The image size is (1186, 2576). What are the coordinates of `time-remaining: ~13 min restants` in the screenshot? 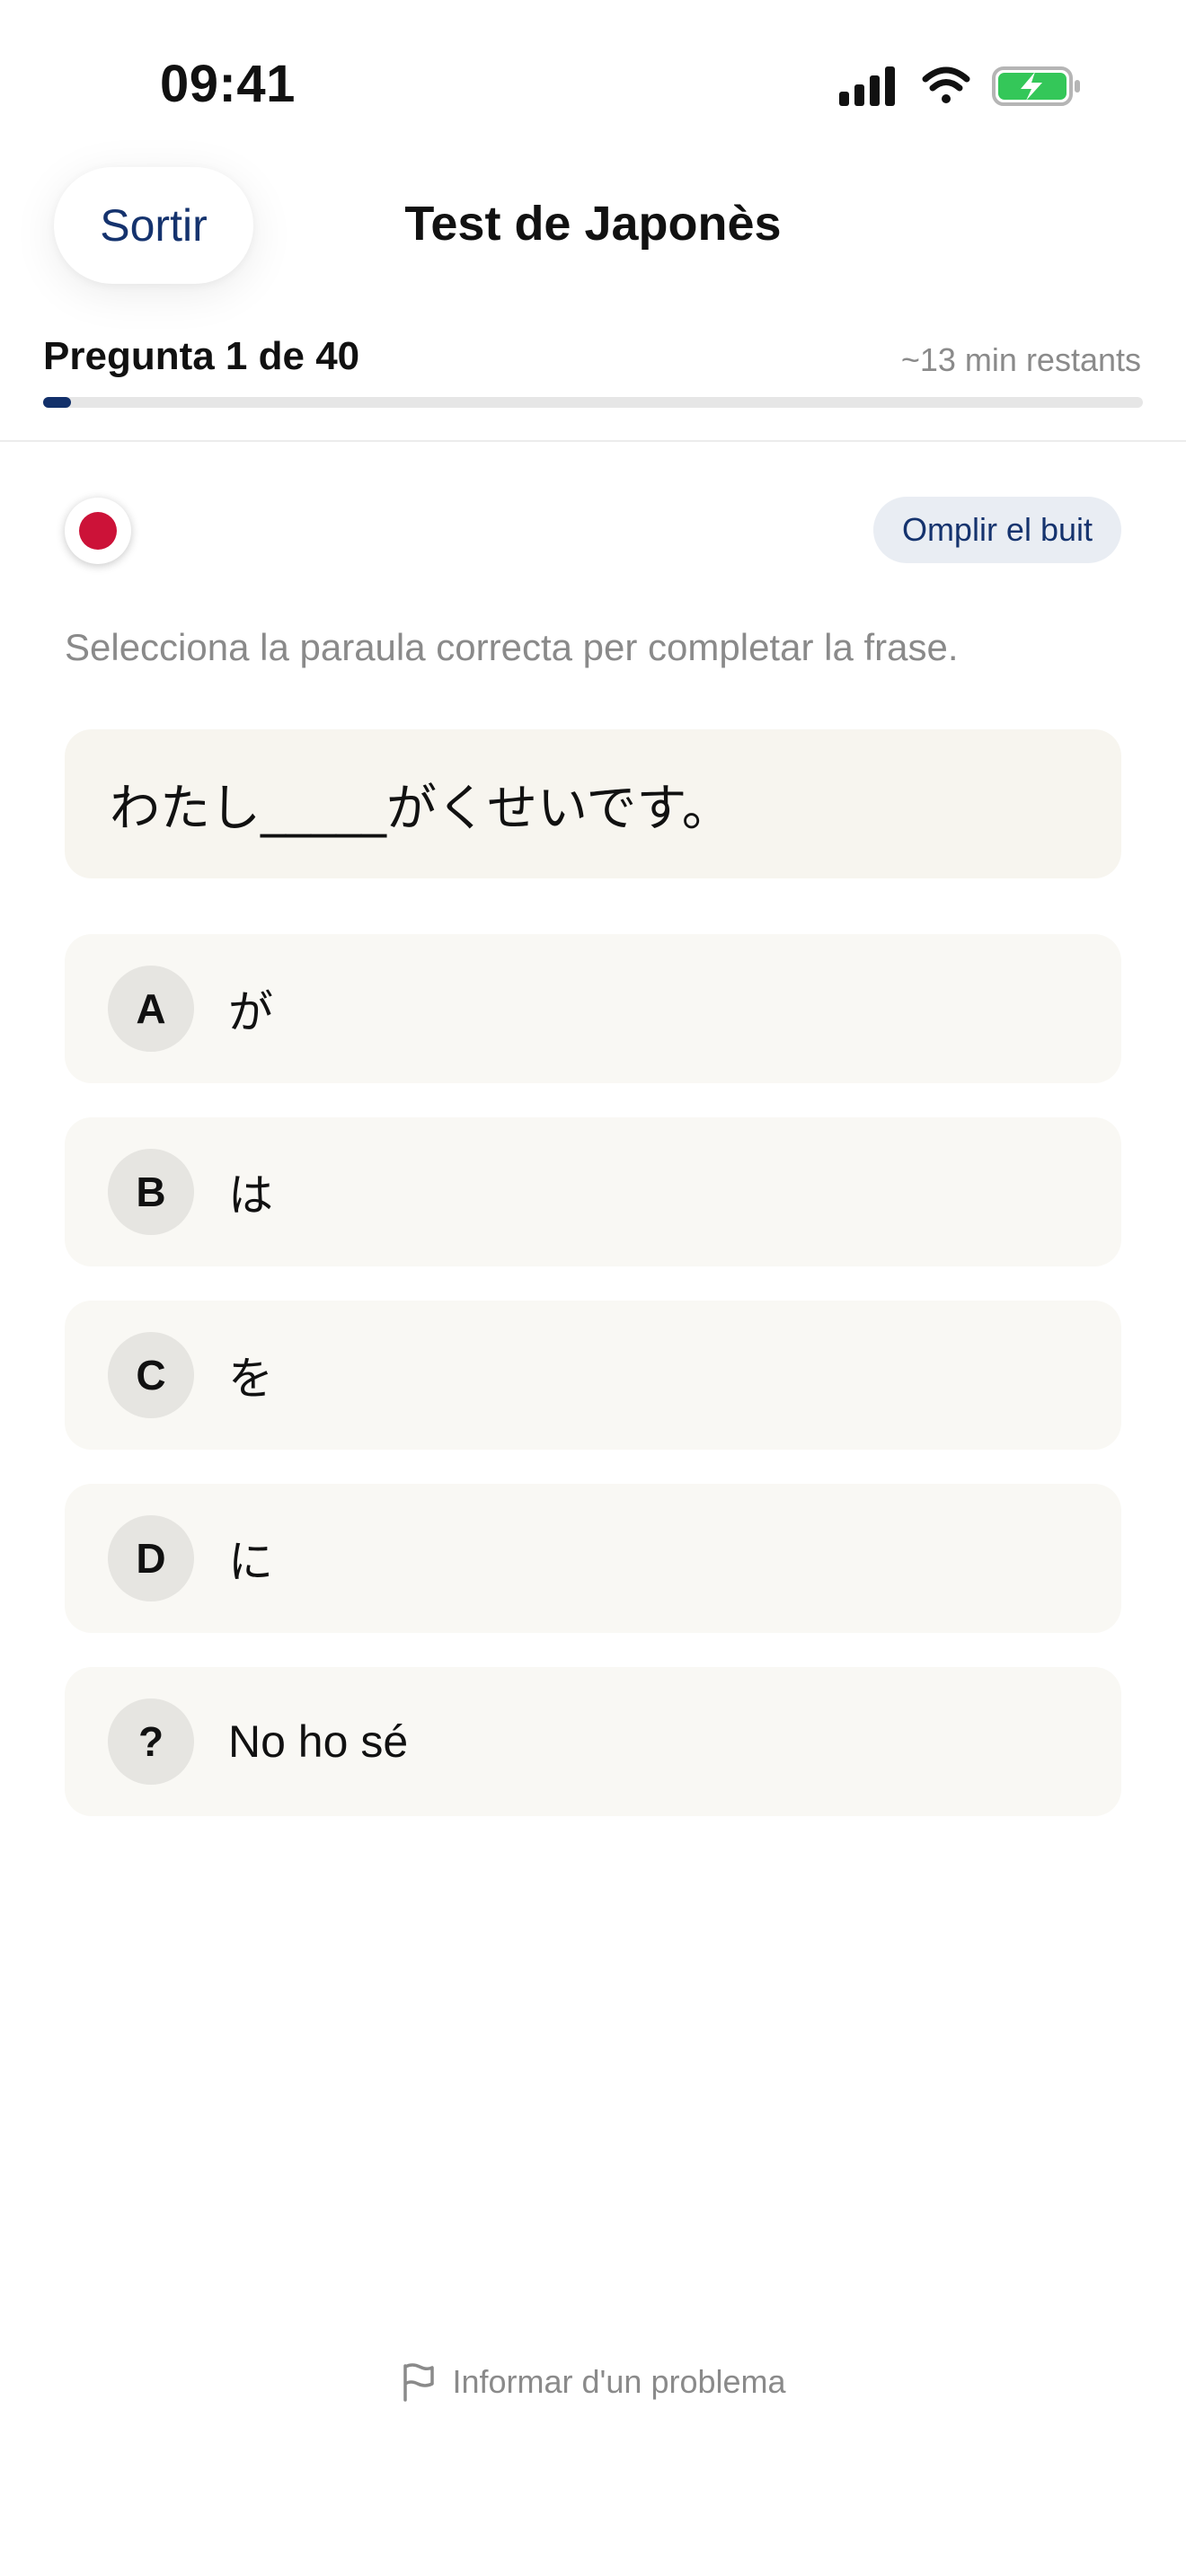 It's located at (1020, 359).